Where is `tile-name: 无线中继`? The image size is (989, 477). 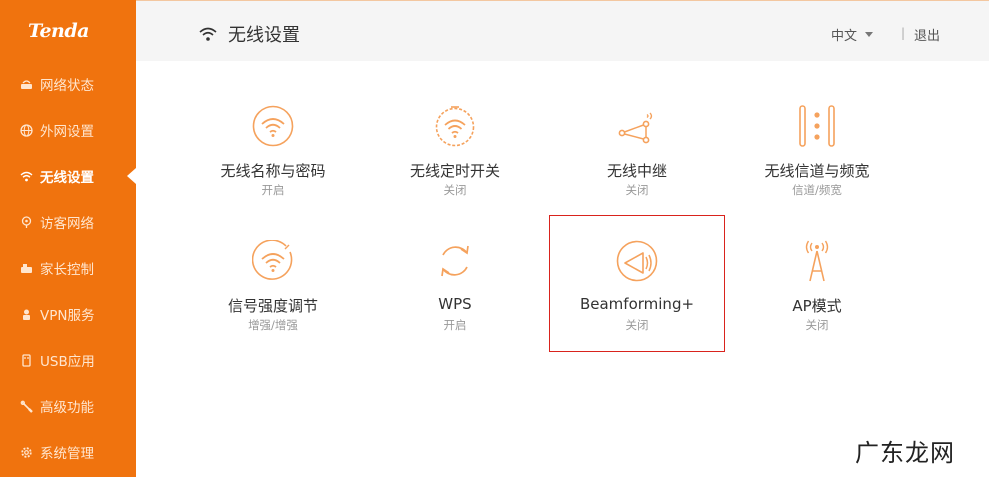 tile-name: 无线中继 is located at coordinates (636, 171).